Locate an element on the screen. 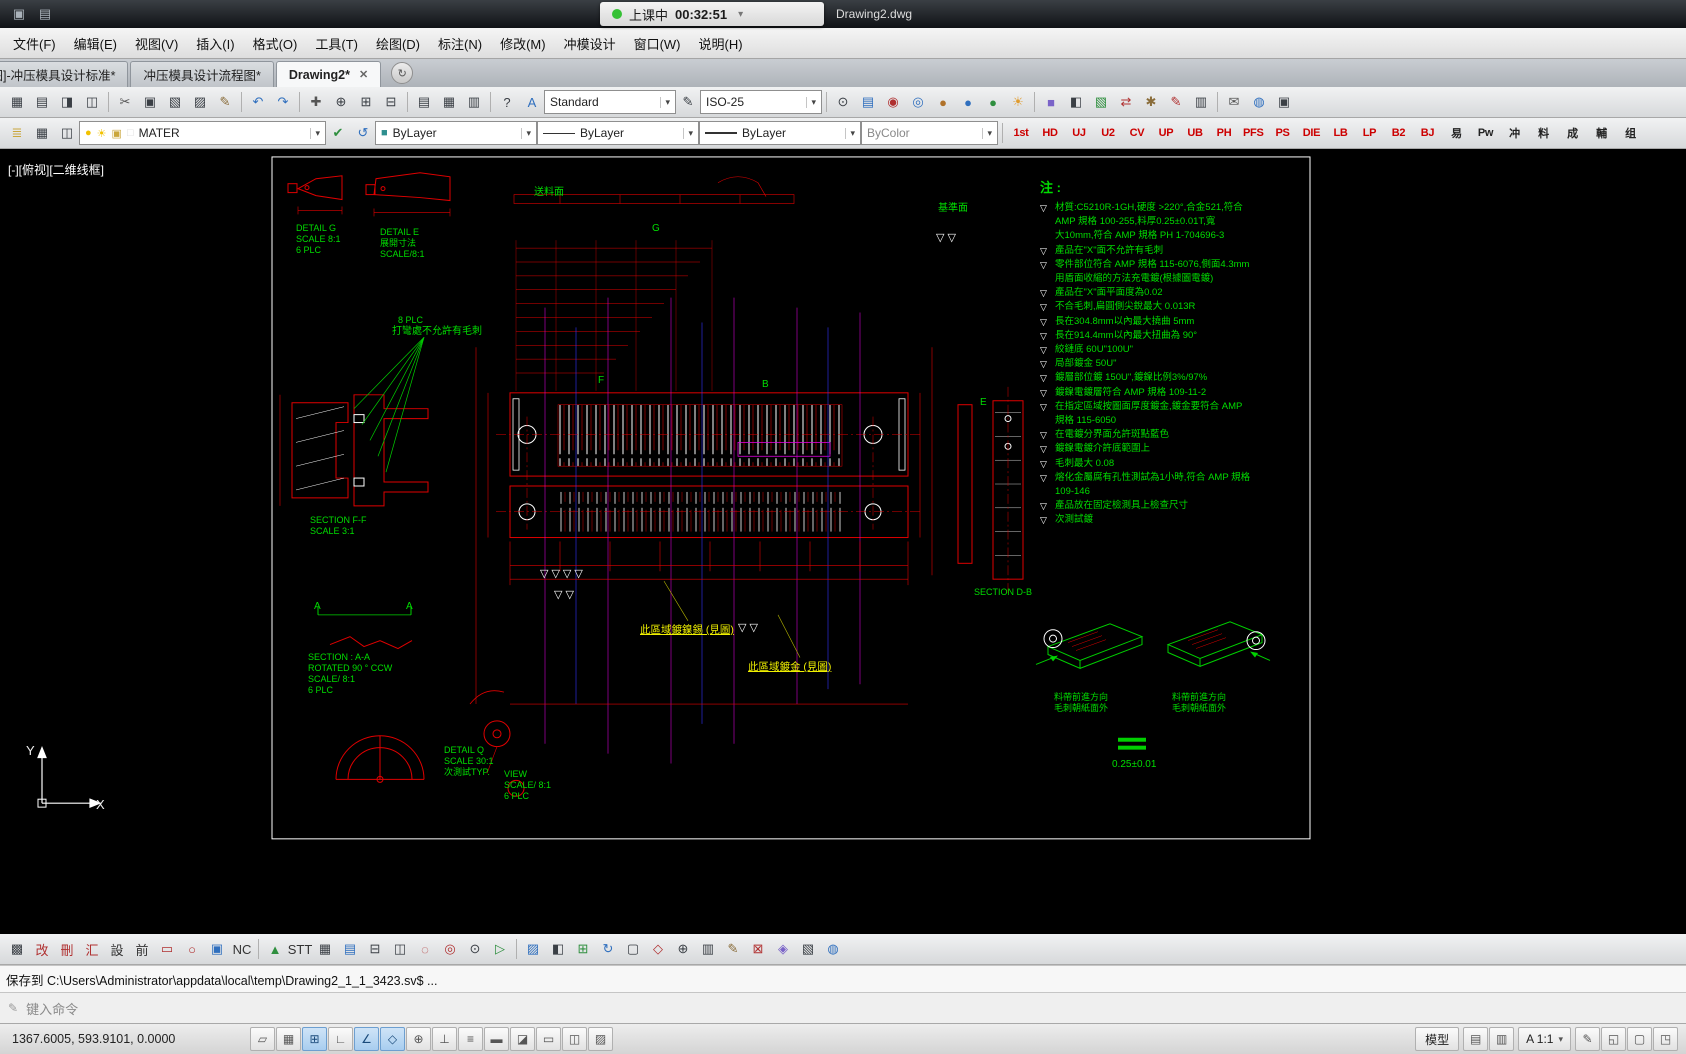 This screenshot has height=1054, width=1686. hatch-tool-icon: ▨ is located at coordinates (533, 949).